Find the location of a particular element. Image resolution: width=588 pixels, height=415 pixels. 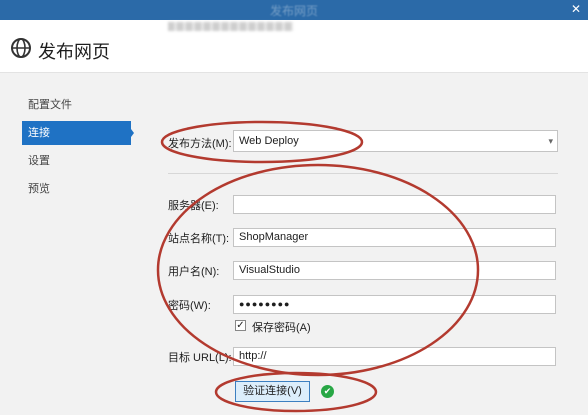

success-check-icon: ✔ is located at coordinates (327, 391).